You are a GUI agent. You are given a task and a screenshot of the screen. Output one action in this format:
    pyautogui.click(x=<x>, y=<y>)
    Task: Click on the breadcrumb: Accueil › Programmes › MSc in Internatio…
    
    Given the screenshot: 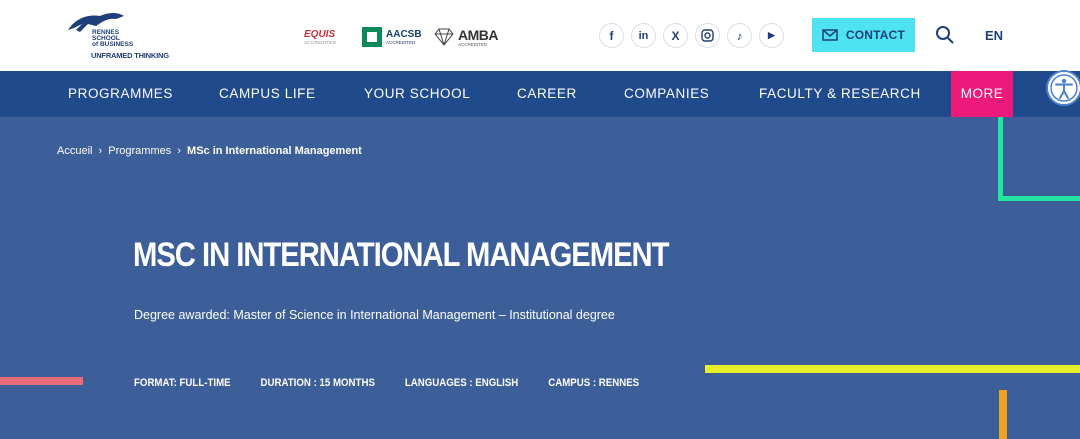 What is the action you would take?
    pyautogui.click(x=209, y=151)
    